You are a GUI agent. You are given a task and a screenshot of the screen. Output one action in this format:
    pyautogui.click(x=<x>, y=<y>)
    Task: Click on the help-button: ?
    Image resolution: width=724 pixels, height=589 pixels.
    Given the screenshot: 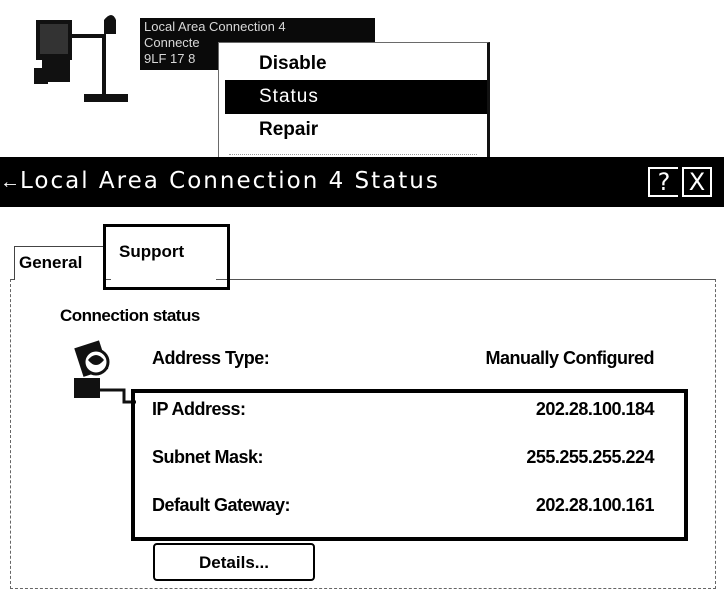 What is the action you would take?
    pyautogui.click(x=663, y=182)
    